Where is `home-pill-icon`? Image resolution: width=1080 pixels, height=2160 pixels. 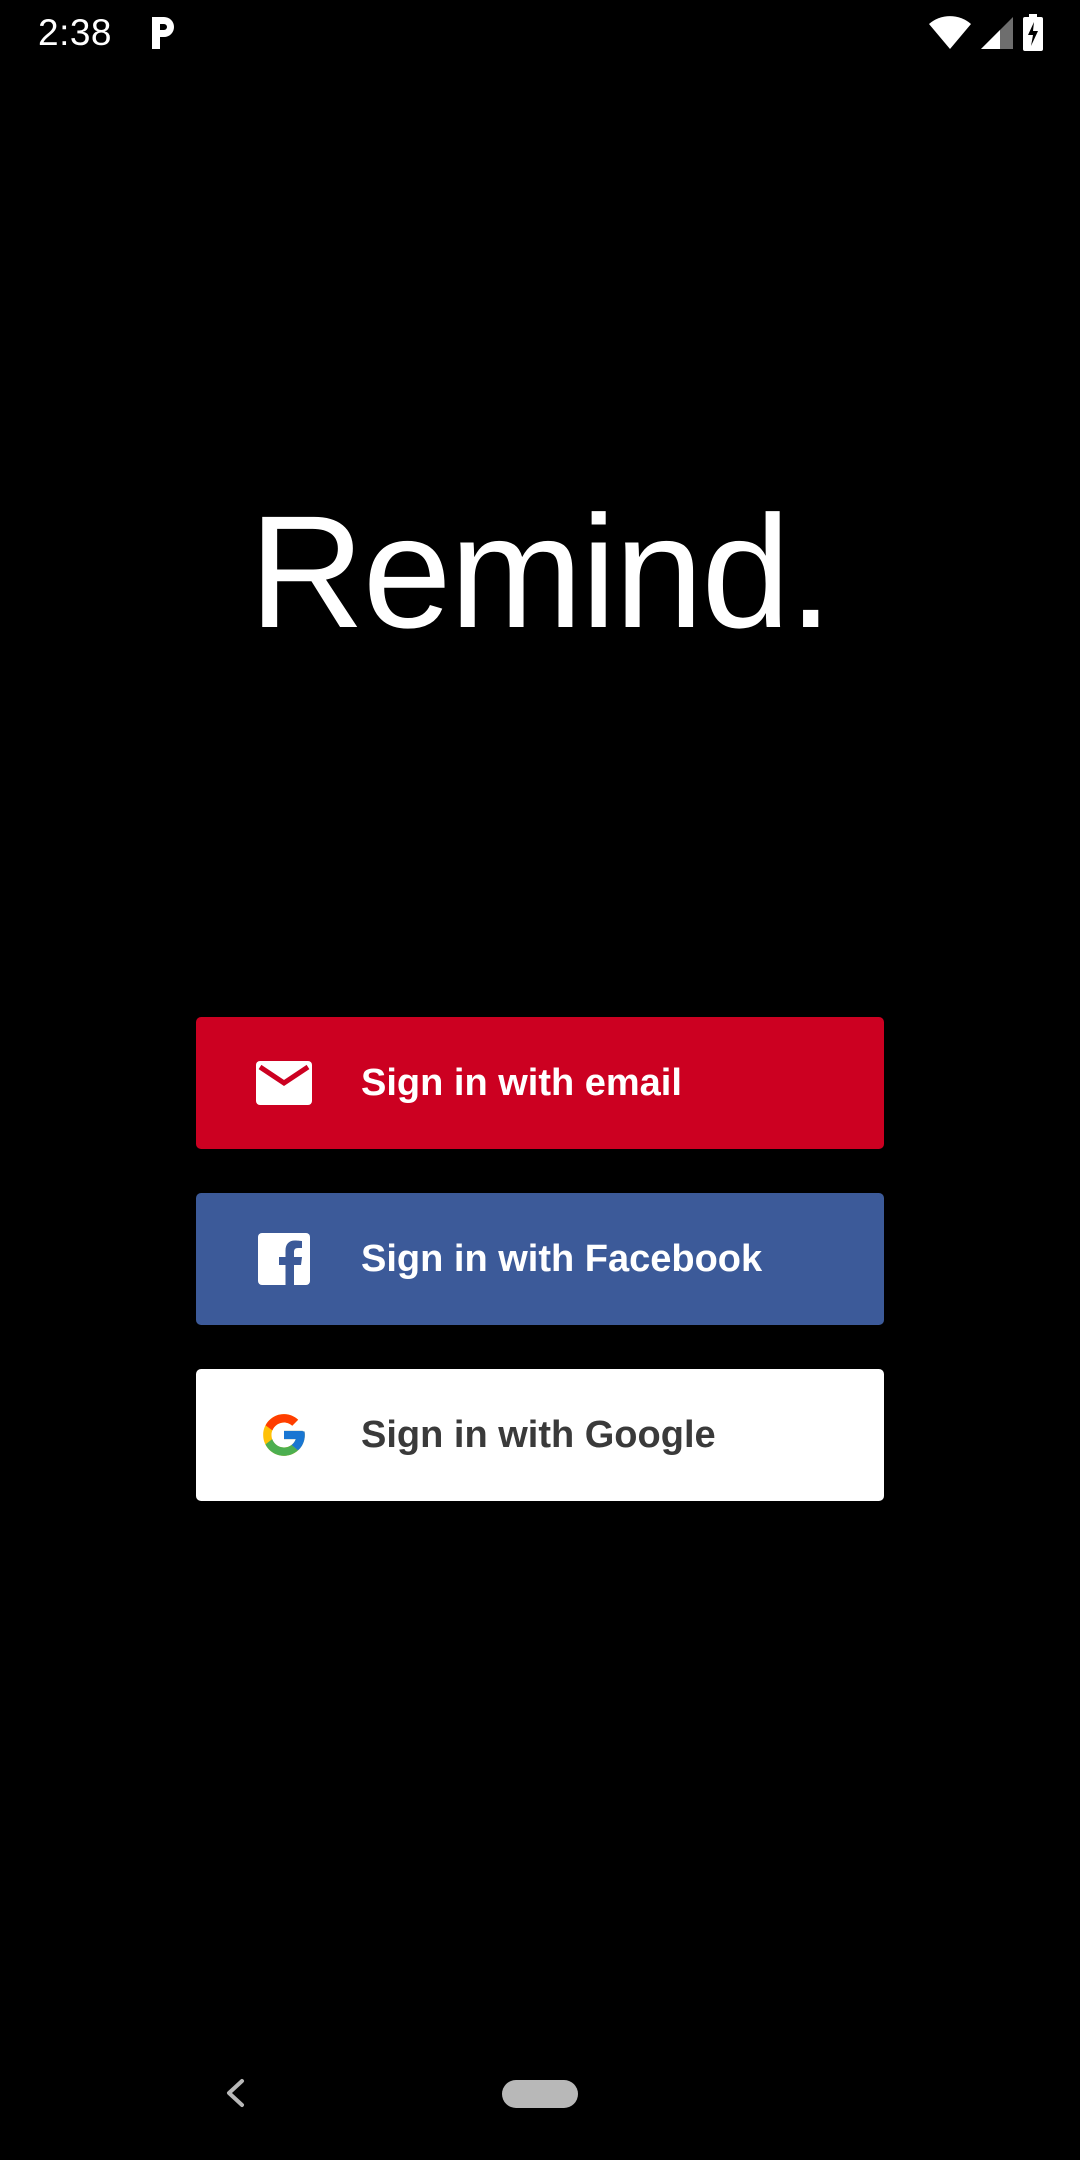
home-pill-icon is located at coordinates (540, 2094).